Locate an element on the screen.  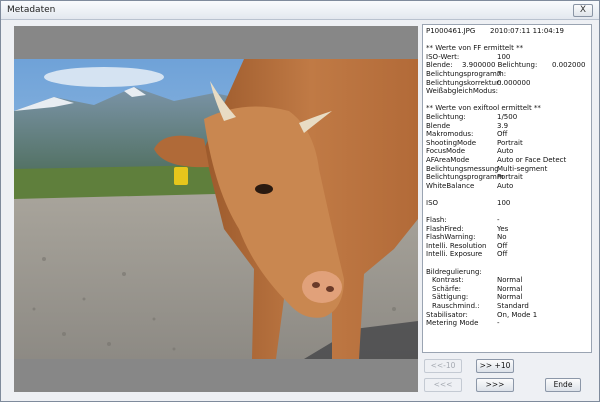
metadata-value: No is located at coordinates (502, 237).